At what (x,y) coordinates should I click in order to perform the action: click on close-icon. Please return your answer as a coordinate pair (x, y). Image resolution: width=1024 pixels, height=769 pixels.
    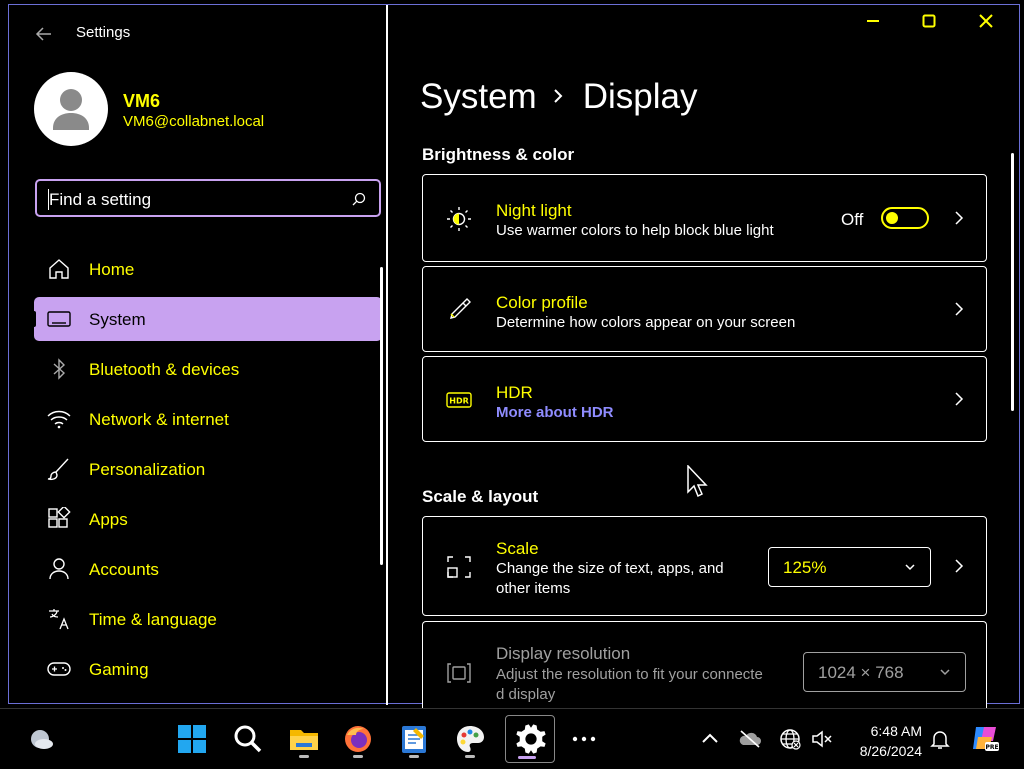
    Looking at the image, I should click on (986, 21).